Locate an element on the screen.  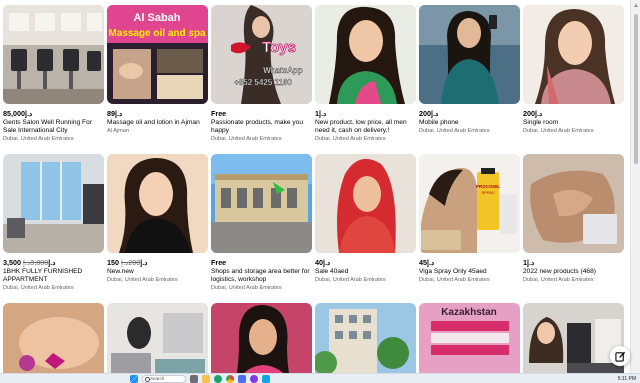
image-caption: Massage oil and spa is located at coordinates (157, 33).